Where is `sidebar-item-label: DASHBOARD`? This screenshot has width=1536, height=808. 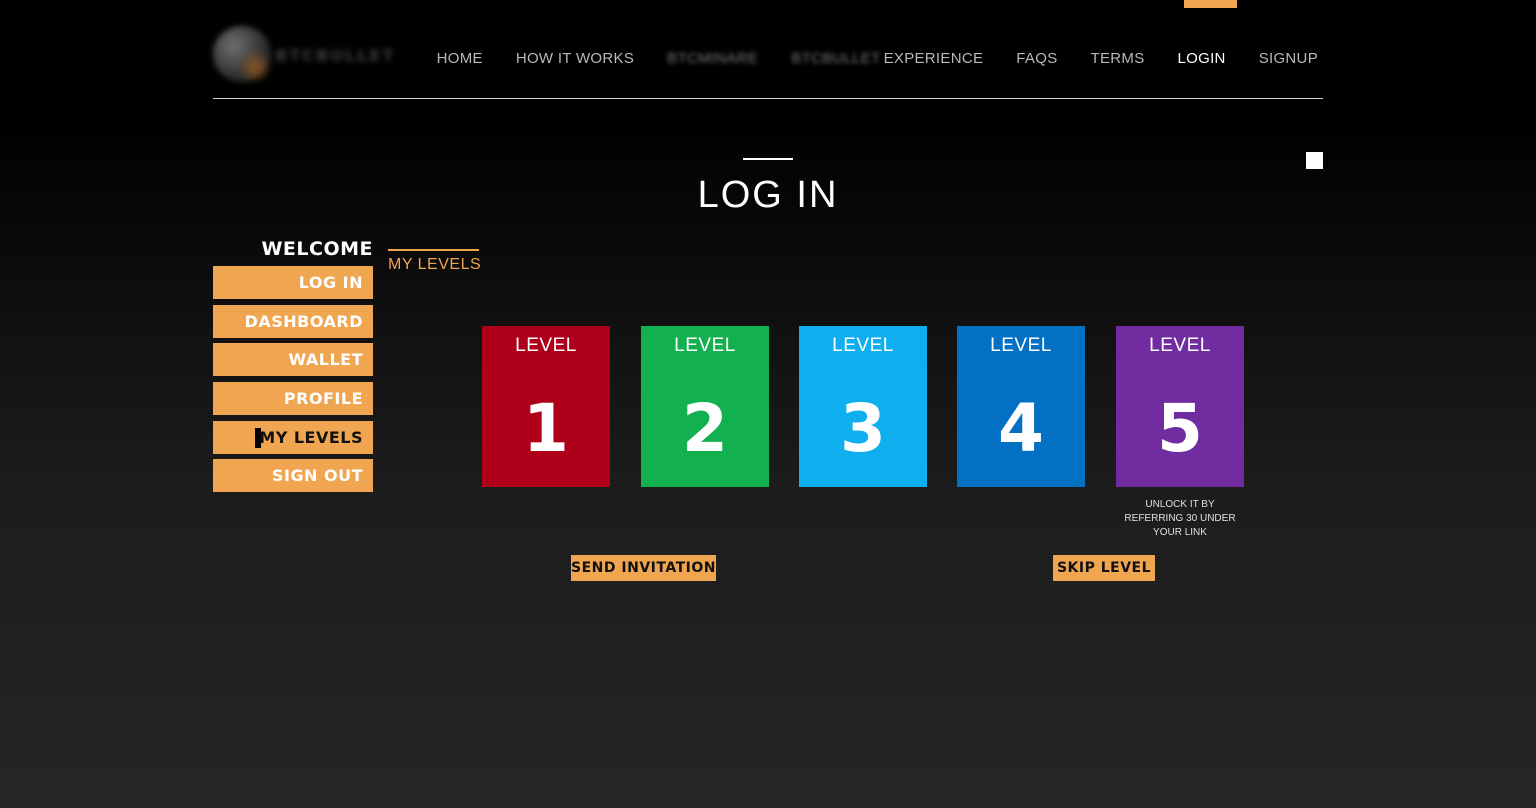
sidebar-item-label: DASHBOARD is located at coordinates (303, 321).